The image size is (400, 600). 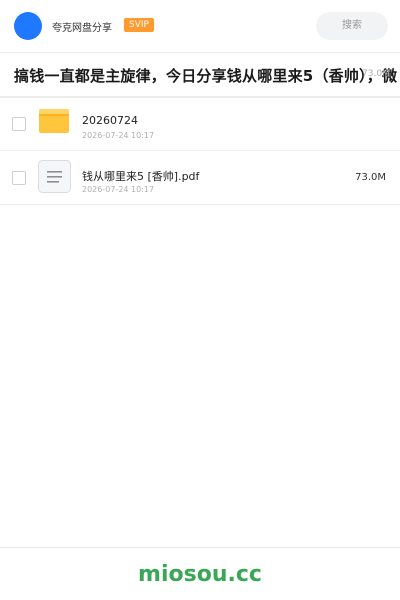 I want to click on folder-icon, so click(x=54, y=121).